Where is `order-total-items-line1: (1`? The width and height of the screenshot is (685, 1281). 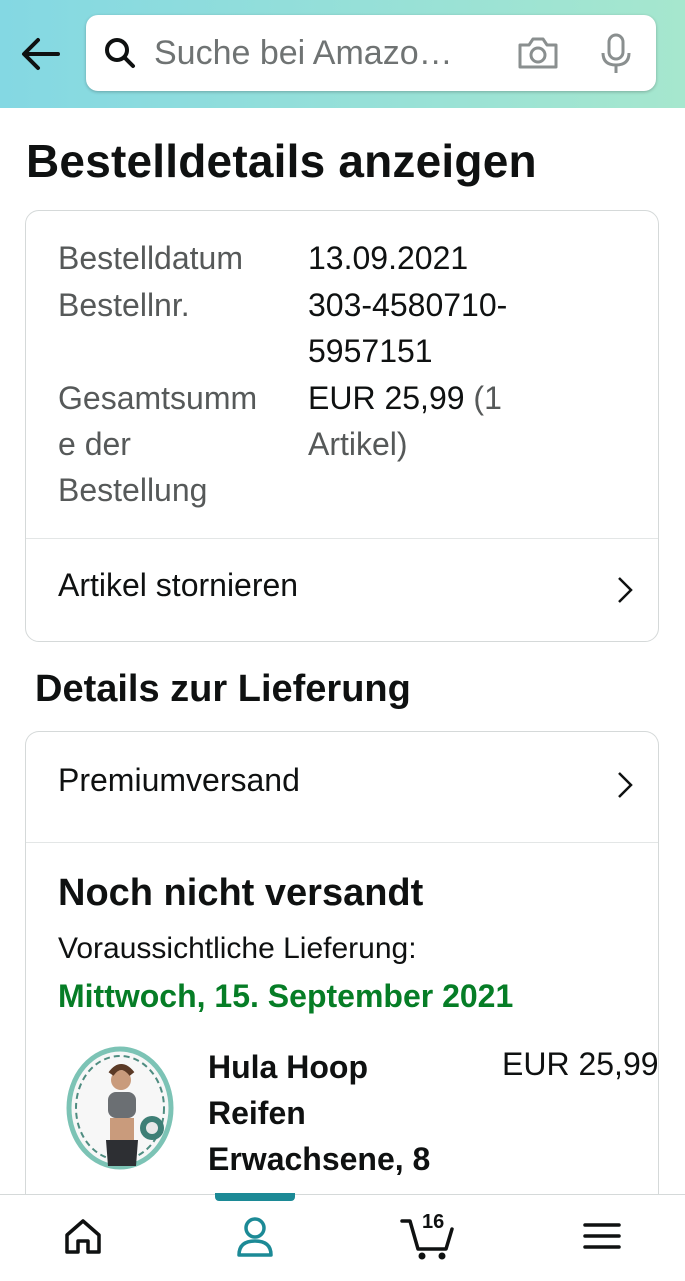
order-total-items-line1: (1 is located at coordinates (487, 398).